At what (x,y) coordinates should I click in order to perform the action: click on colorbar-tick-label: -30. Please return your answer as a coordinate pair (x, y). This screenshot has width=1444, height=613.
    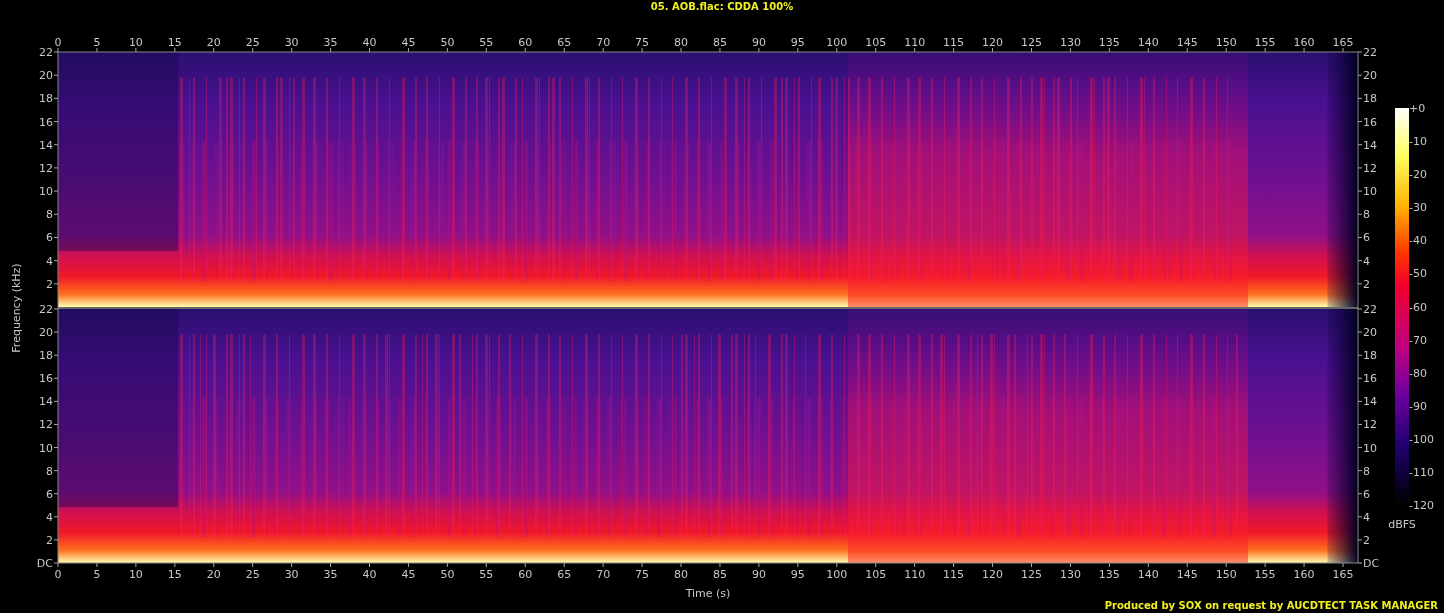
    Looking at the image, I should click on (1418, 208).